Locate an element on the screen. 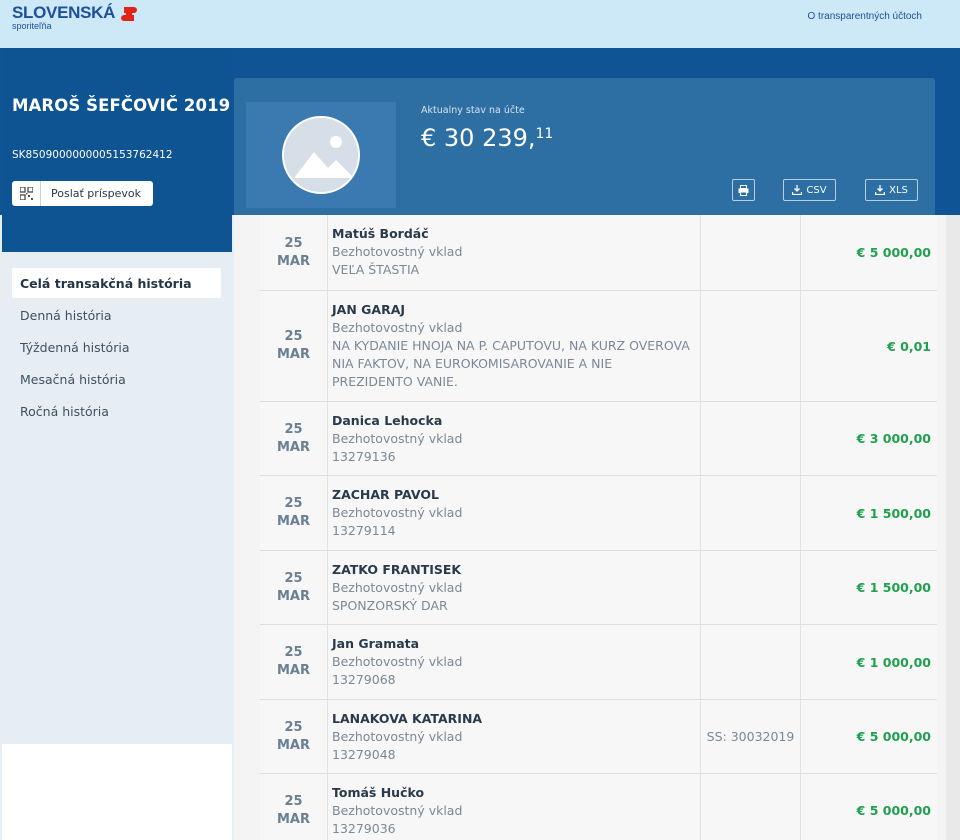 The width and height of the screenshot is (960, 840). transaction-details: Tomáš Hučko Bezhotovostný vklad 13279036 is located at coordinates (512, 811).